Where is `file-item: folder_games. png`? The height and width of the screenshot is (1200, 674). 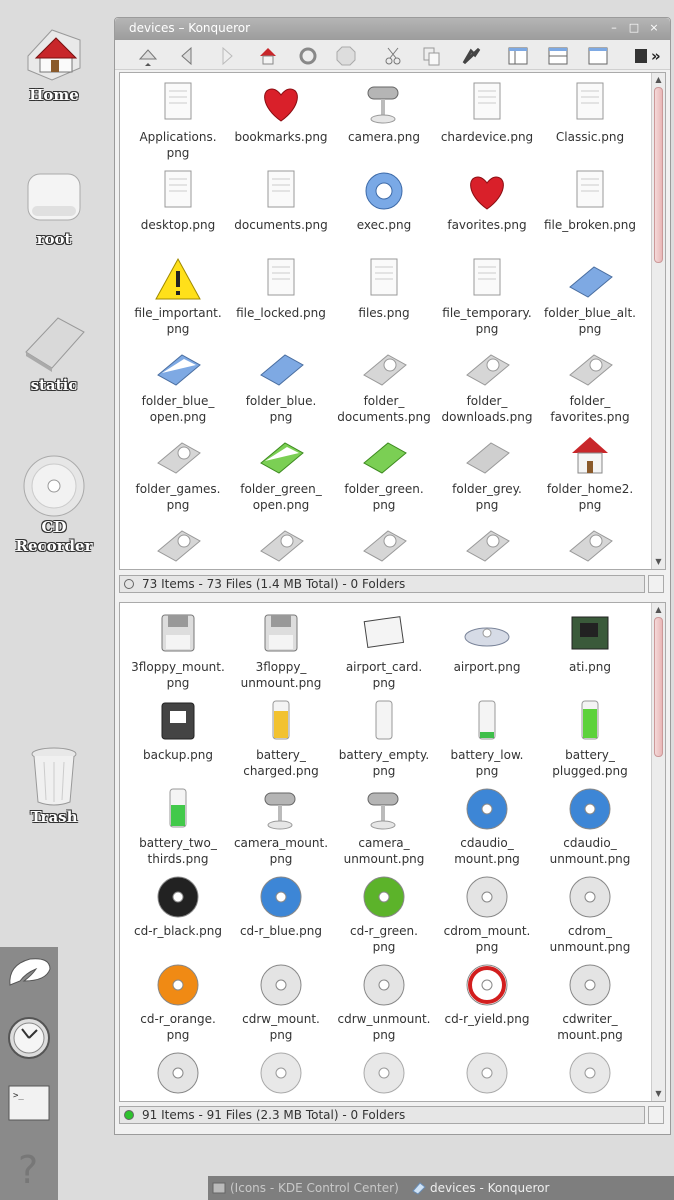 file-item: folder_games. png is located at coordinates (178, 475).